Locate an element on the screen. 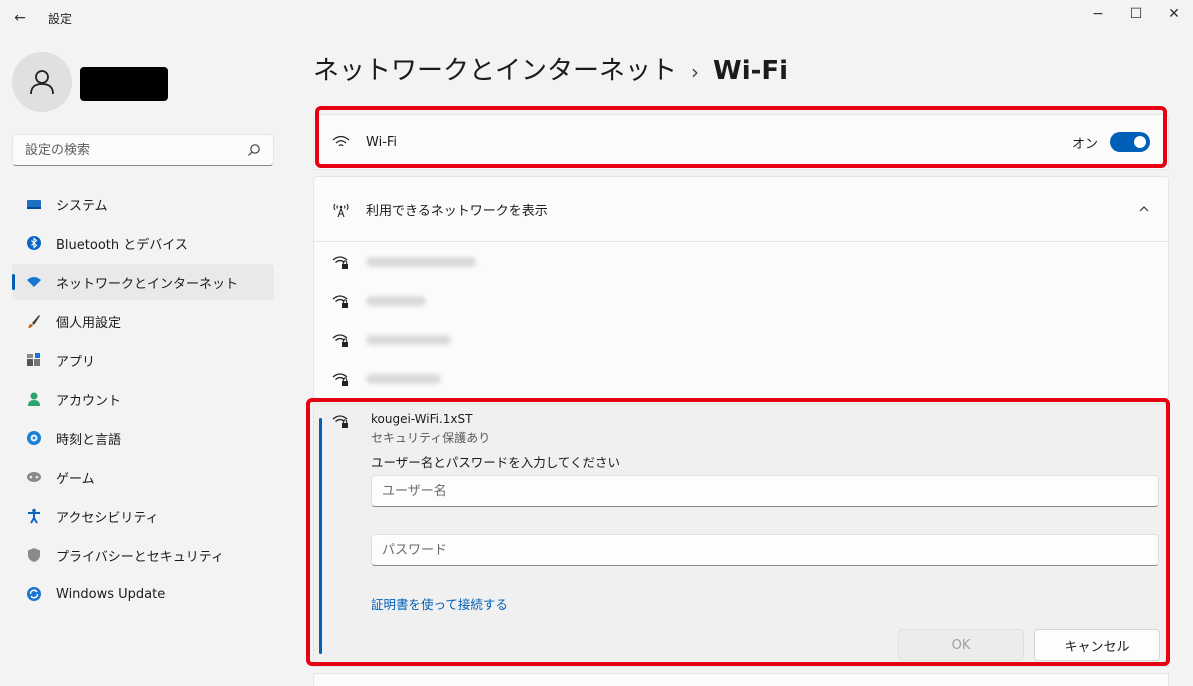 This screenshot has height=686, width=1193. page-title: Wi-Fi is located at coordinates (751, 71).